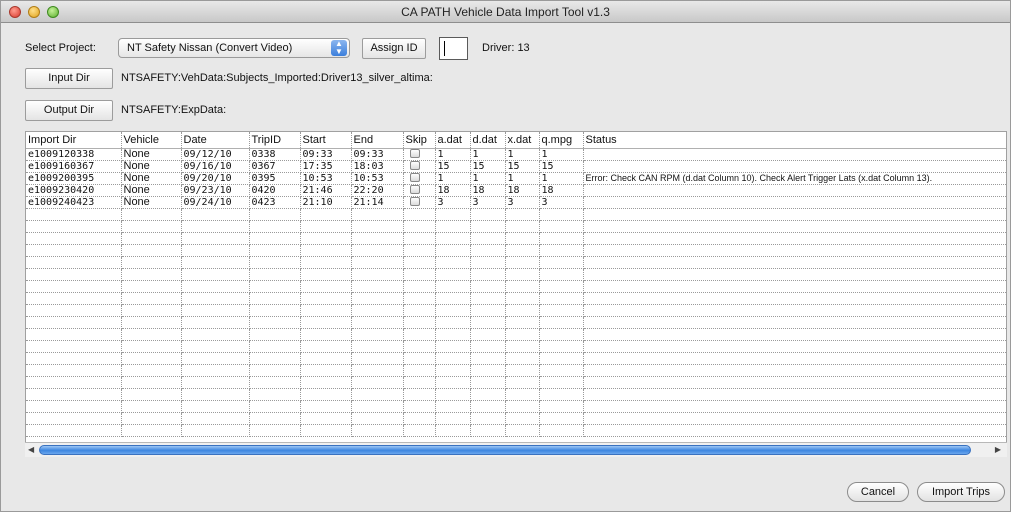 The width and height of the screenshot is (1011, 512). I want to click on column-header: Skip, so click(419, 140).